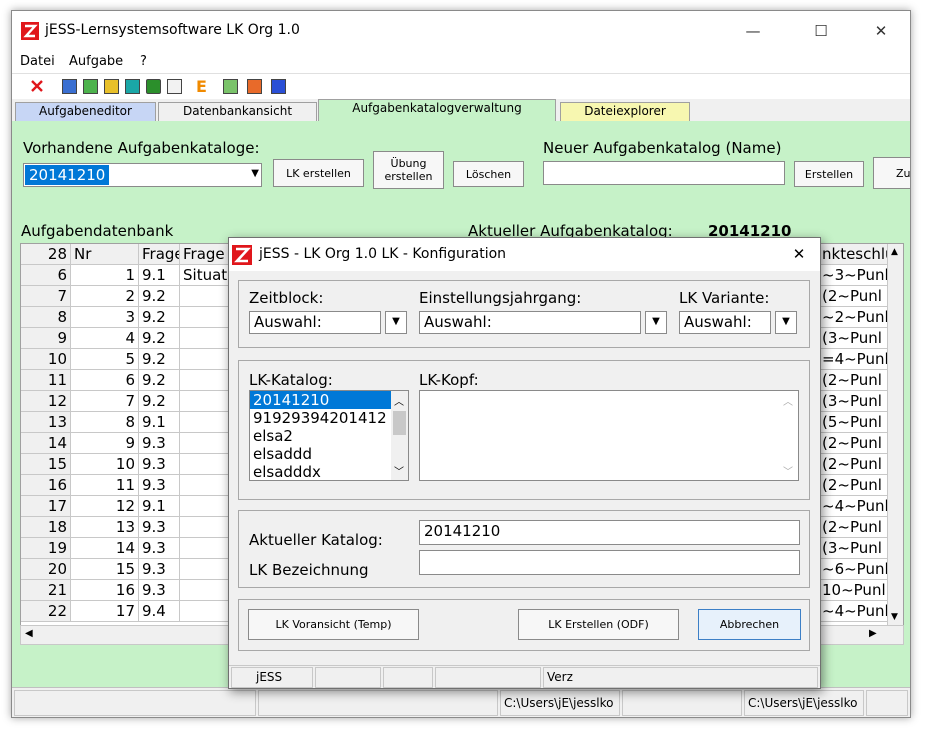 The image size is (930, 736). Describe the element at coordinates (399, 470) in the screenshot. I see `chevron-down-icon: ﹀` at that location.